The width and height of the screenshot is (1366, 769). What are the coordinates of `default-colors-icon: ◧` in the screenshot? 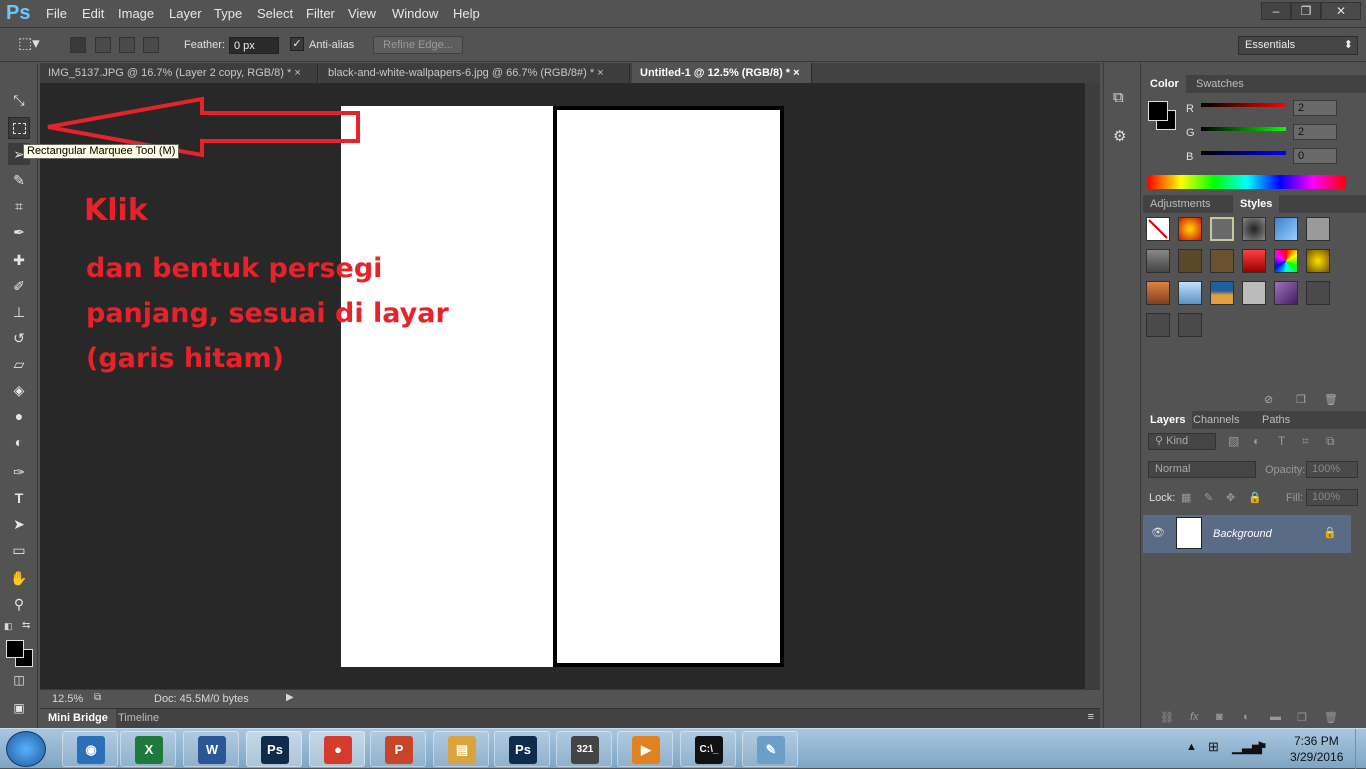 It's located at (8, 626).